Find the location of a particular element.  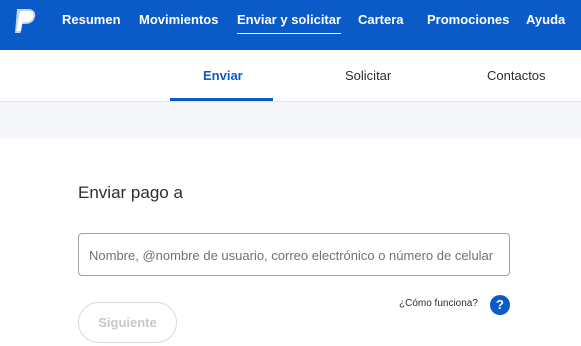

nav-item-resumen: Resumen is located at coordinates (91, 20).